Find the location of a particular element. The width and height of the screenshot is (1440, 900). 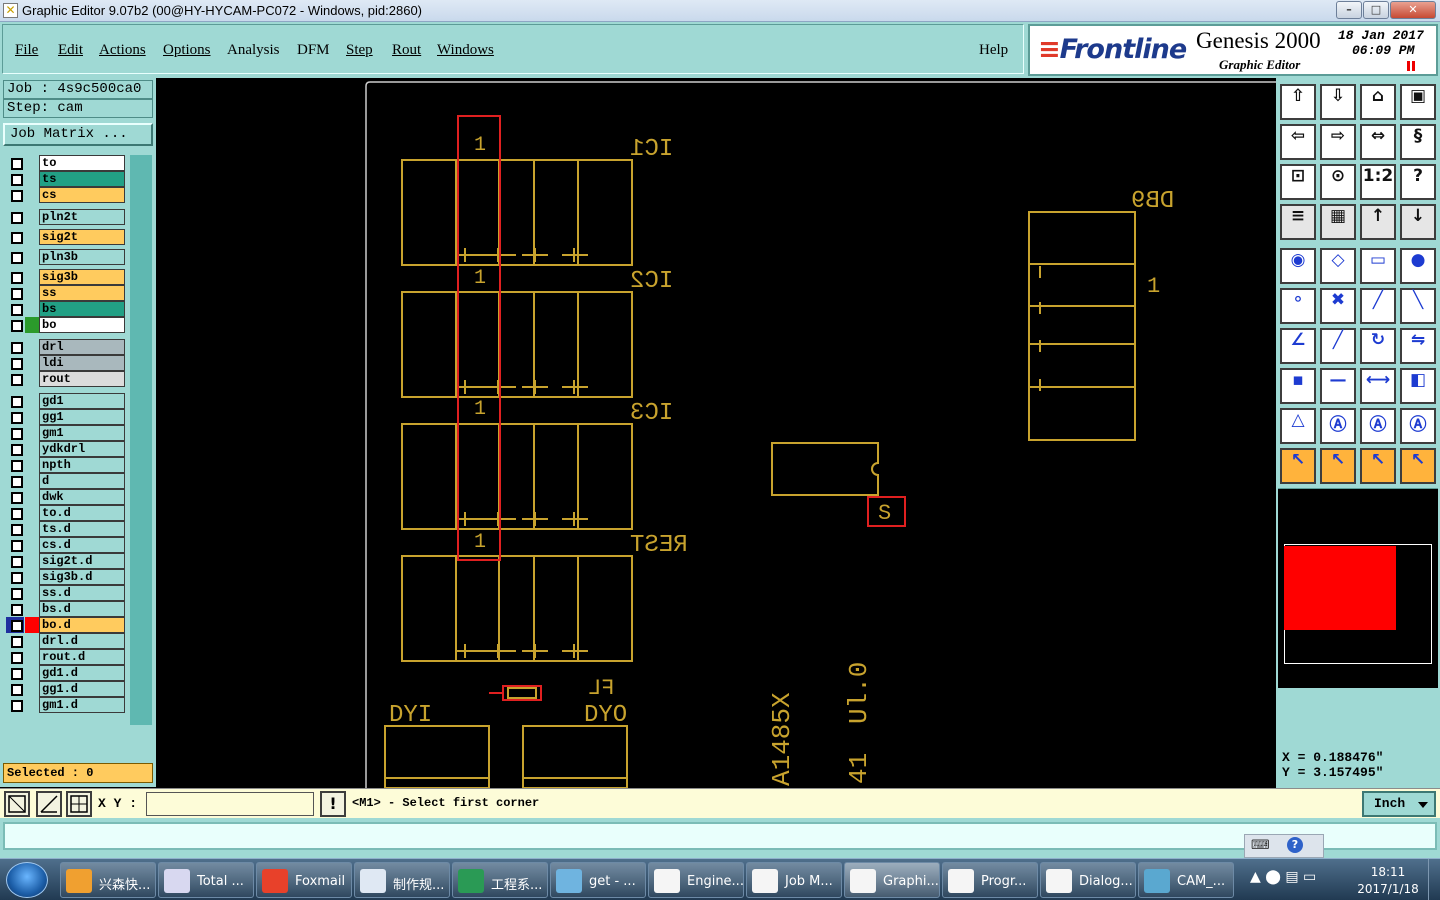

snap-icon is located at coordinates (49, 804).